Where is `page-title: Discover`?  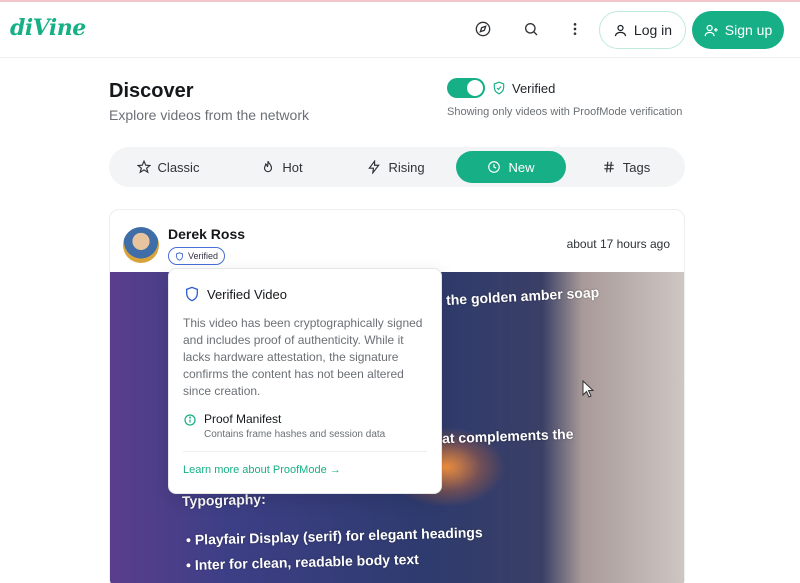
page-title: Discover is located at coordinates (151, 91).